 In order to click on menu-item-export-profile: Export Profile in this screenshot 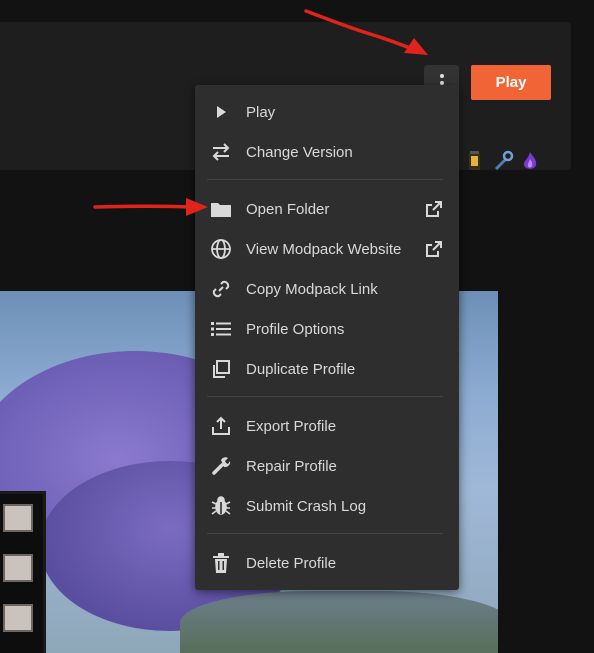, I will do `click(327, 426)`.